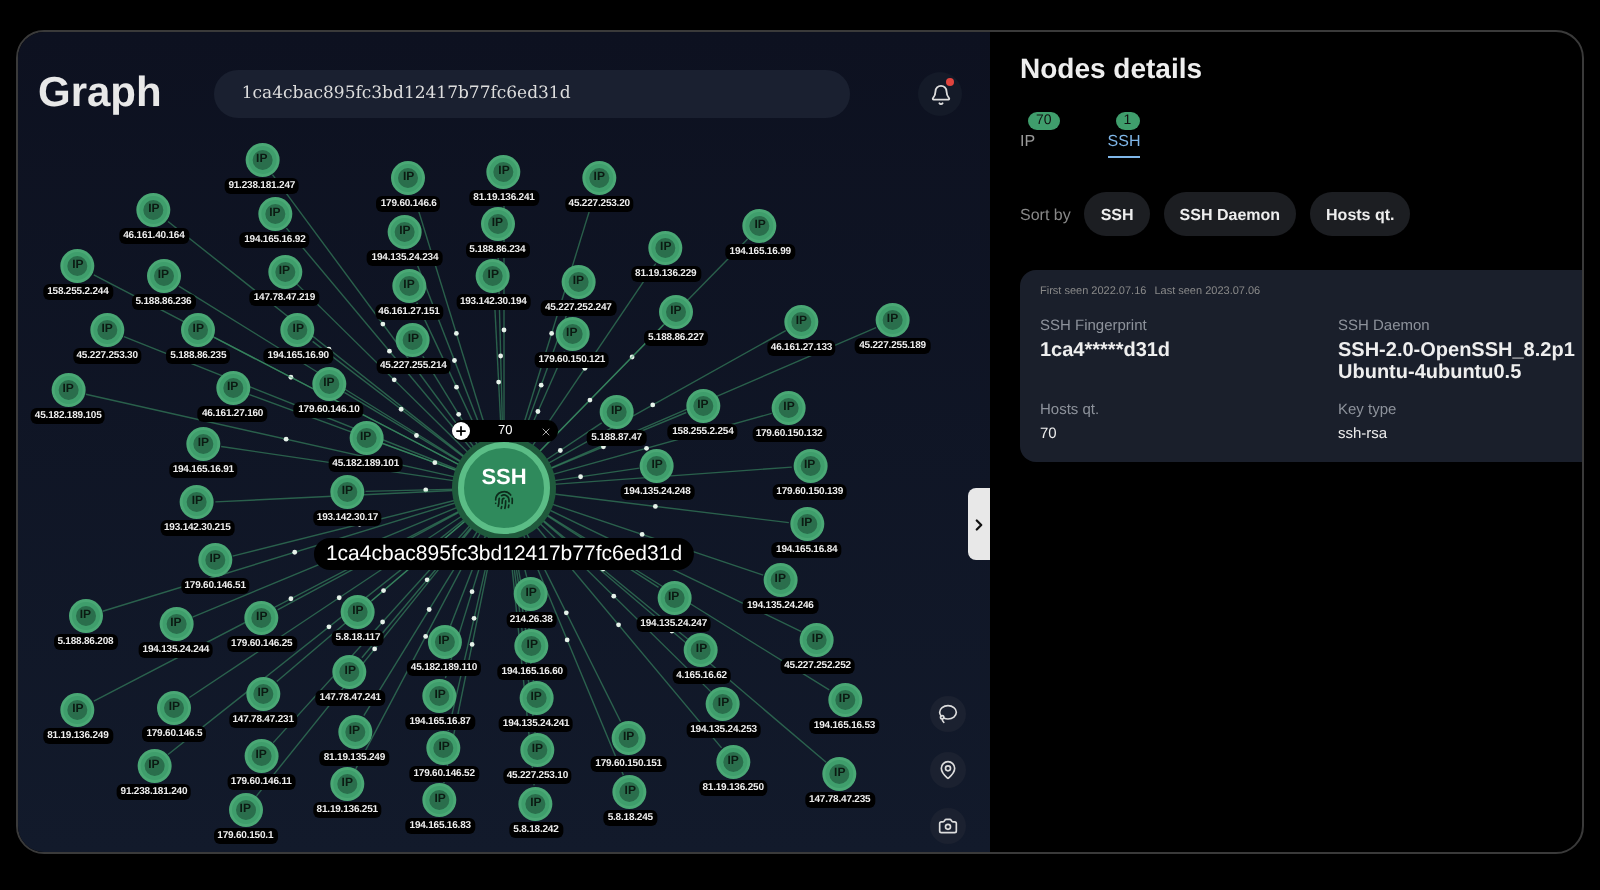 The image size is (1600, 890). What do you see at coordinates (531, 94) in the screenshot?
I see `search-field: 1ca4cbac895fc3bd12417b77fc6ed31d` at bounding box center [531, 94].